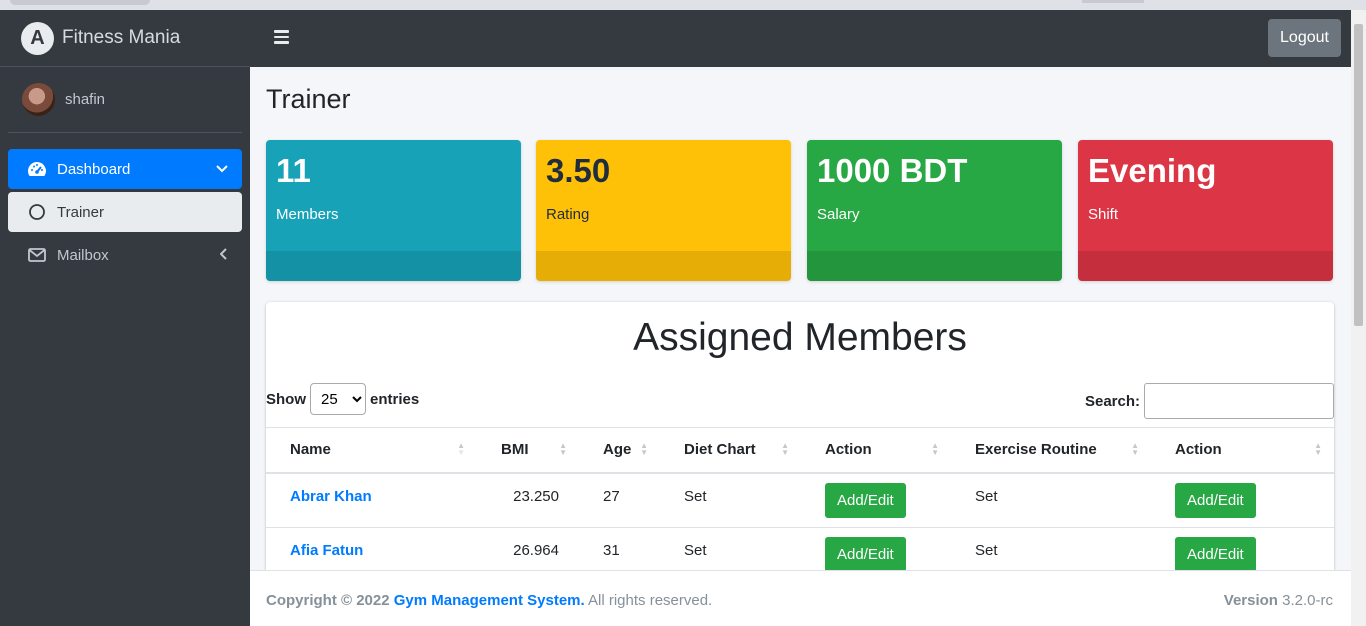 This screenshot has width=1366, height=626. What do you see at coordinates (892, 170) in the screenshot?
I see `stat-value: 1000 BDT` at bounding box center [892, 170].